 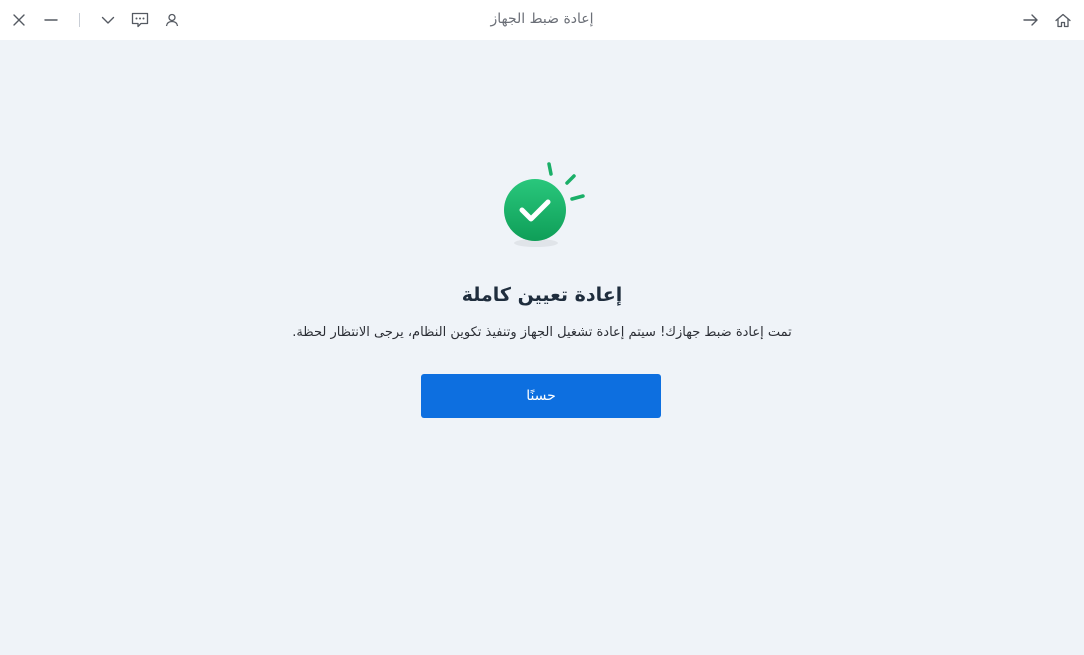 What do you see at coordinates (541, 396) in the screenshot?
I see `ok-button: حسنًا` at bounding box center [541, 396].